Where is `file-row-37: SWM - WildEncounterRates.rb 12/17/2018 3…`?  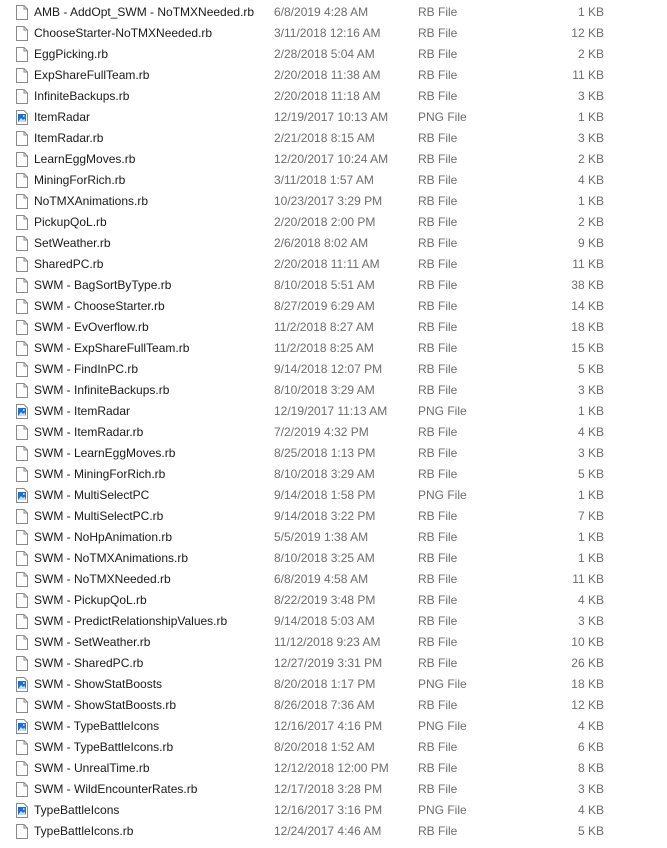
file-row-37: SWM - WildEncounterRates.rb 12/17/2018 3… is located at coordinates (333, 789).